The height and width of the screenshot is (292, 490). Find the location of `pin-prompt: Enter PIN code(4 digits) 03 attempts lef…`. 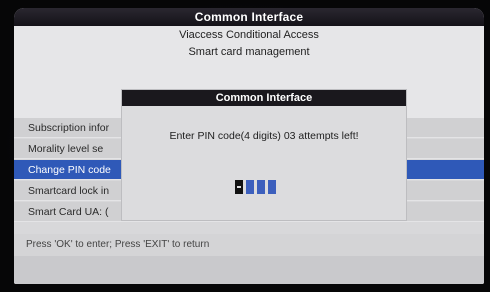

pin-prompt: Enter PIN code(4 digits) 03 attempts lef… is located at coordinates (264, 136).